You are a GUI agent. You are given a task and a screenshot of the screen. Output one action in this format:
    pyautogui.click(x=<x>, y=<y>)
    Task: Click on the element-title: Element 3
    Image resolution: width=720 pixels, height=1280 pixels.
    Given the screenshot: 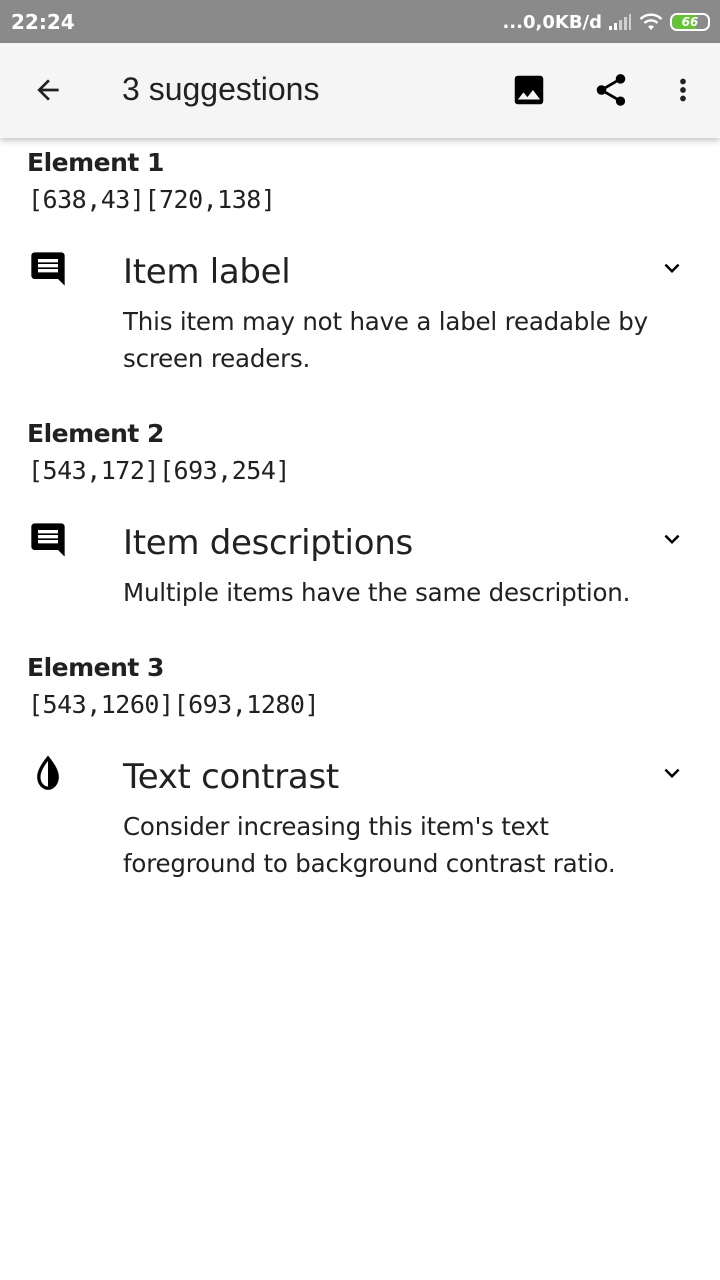 What is the action you would take?
    pyautogui.click(x=95, y=667)
    